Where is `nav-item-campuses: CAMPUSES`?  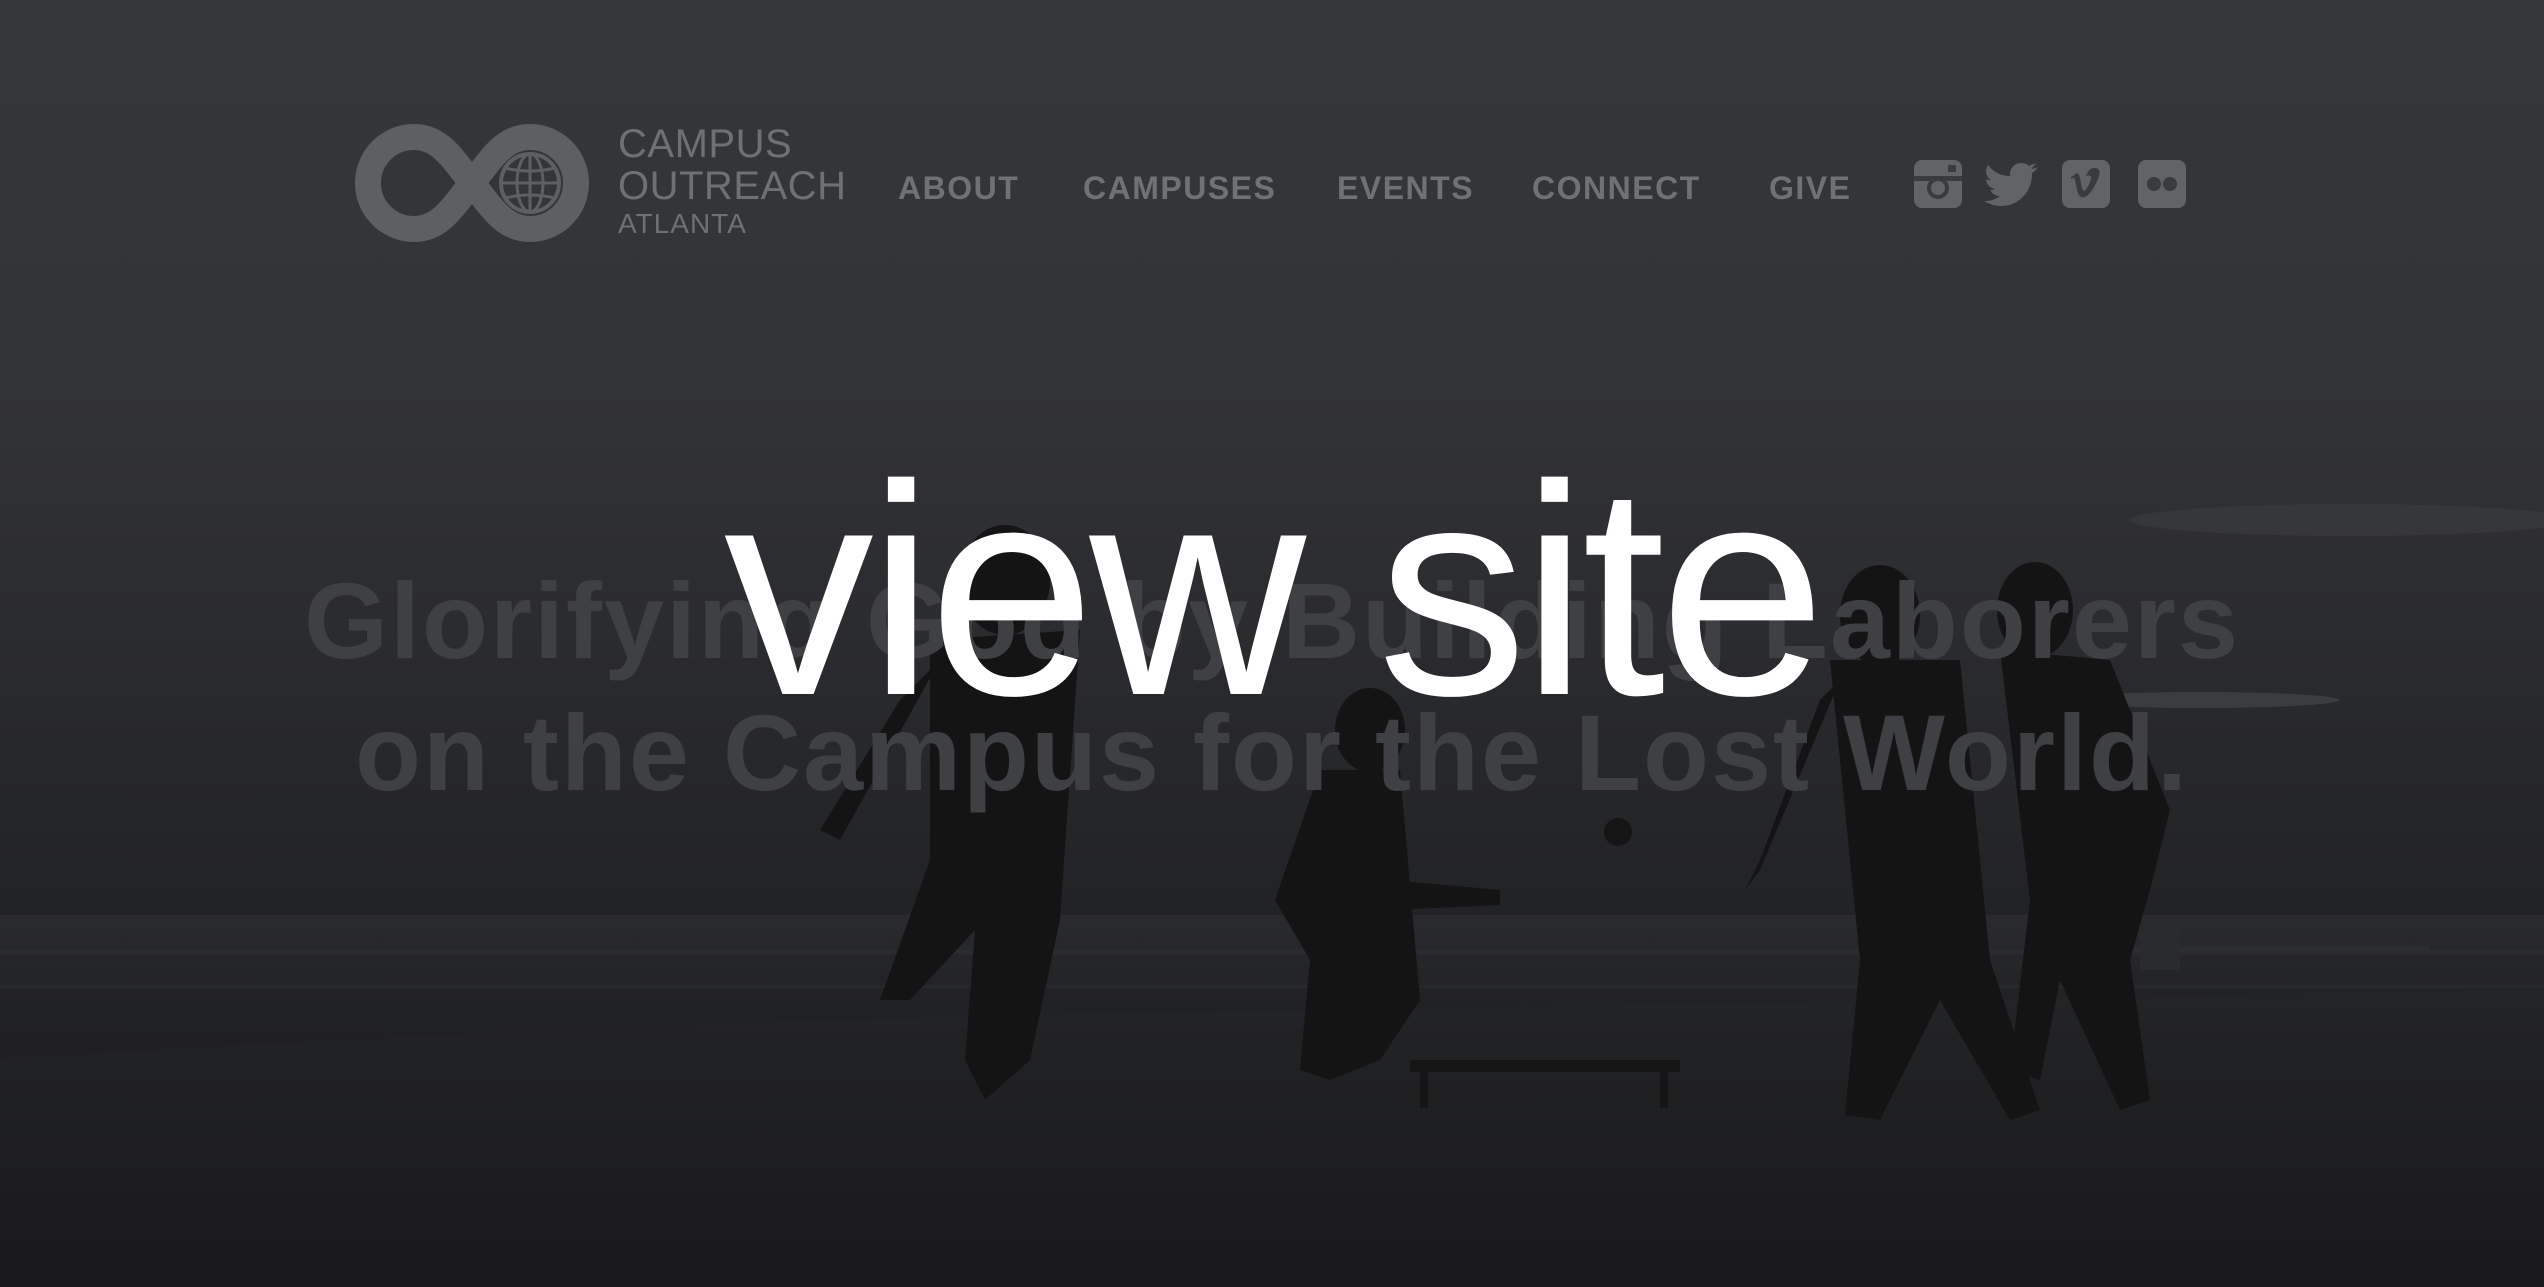
nav-item-campuses: CAMPUSES is located at coordinates (1179, 188).